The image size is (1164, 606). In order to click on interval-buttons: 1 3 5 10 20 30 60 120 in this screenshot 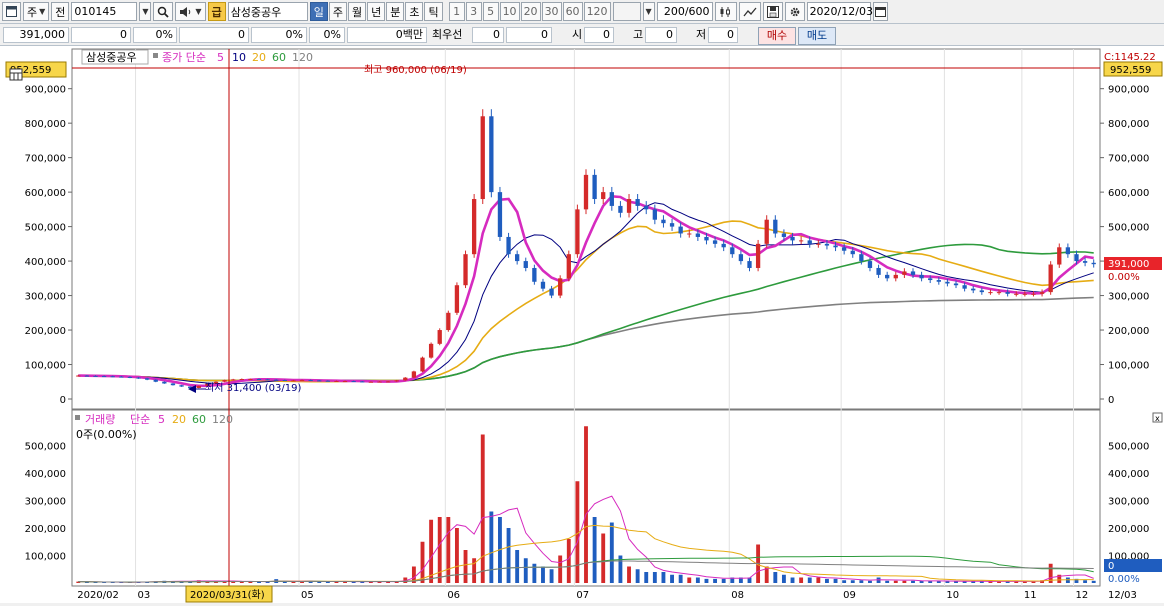, I will do `click(529, 11)`.